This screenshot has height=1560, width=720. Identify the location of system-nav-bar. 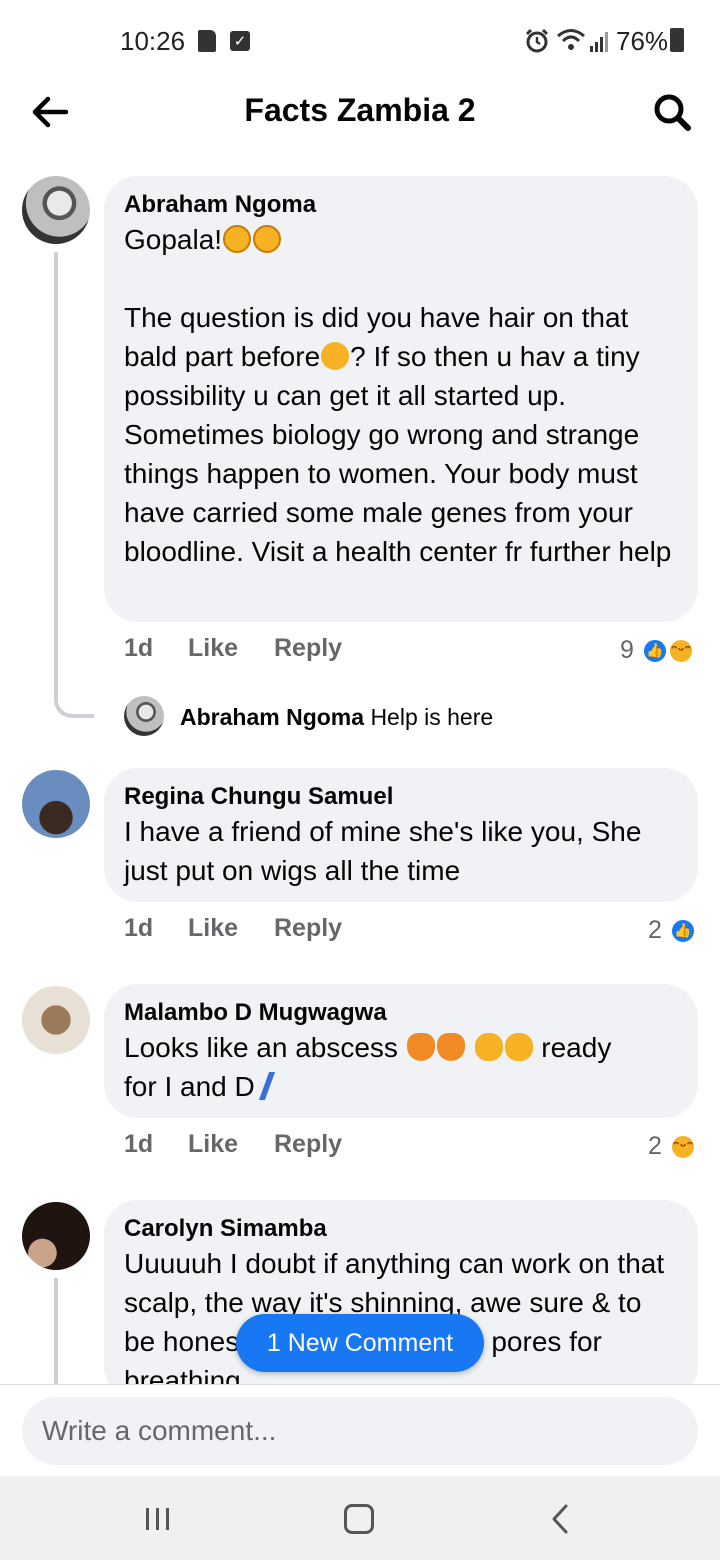
(360, 1518).